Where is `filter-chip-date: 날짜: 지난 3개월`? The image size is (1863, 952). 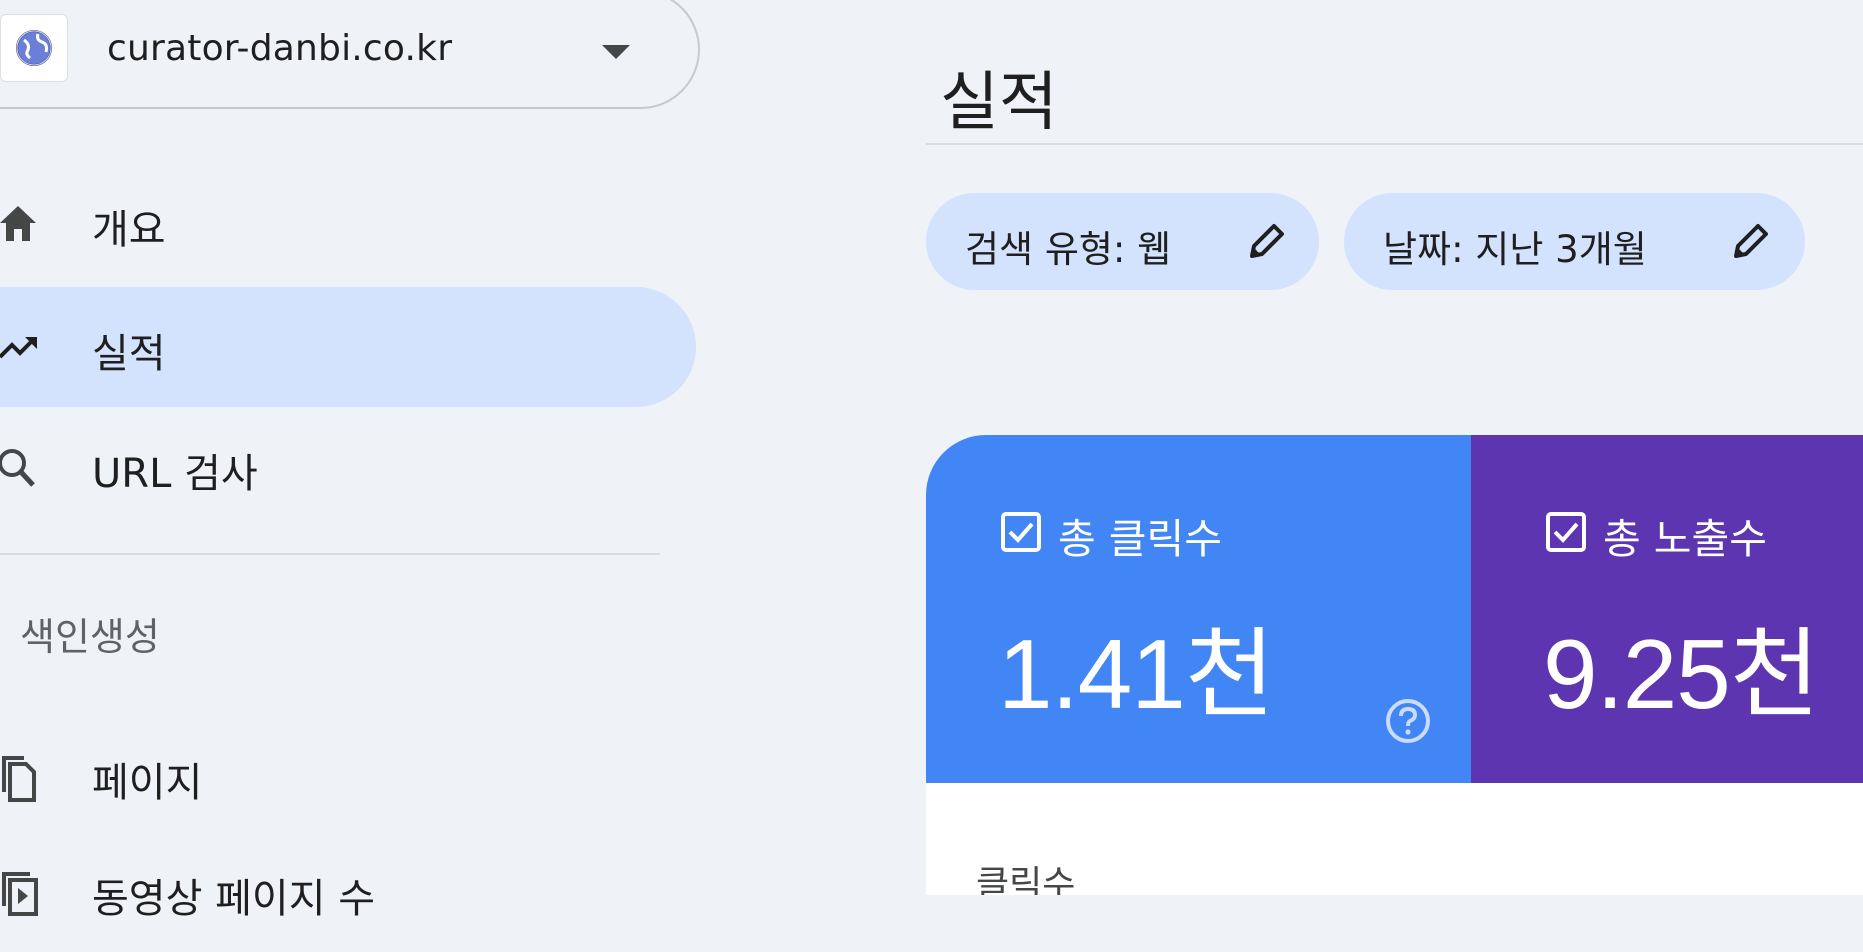
filter-chip-date: 날짜: 지난 3개월 is located at coordinates (1574, 241).